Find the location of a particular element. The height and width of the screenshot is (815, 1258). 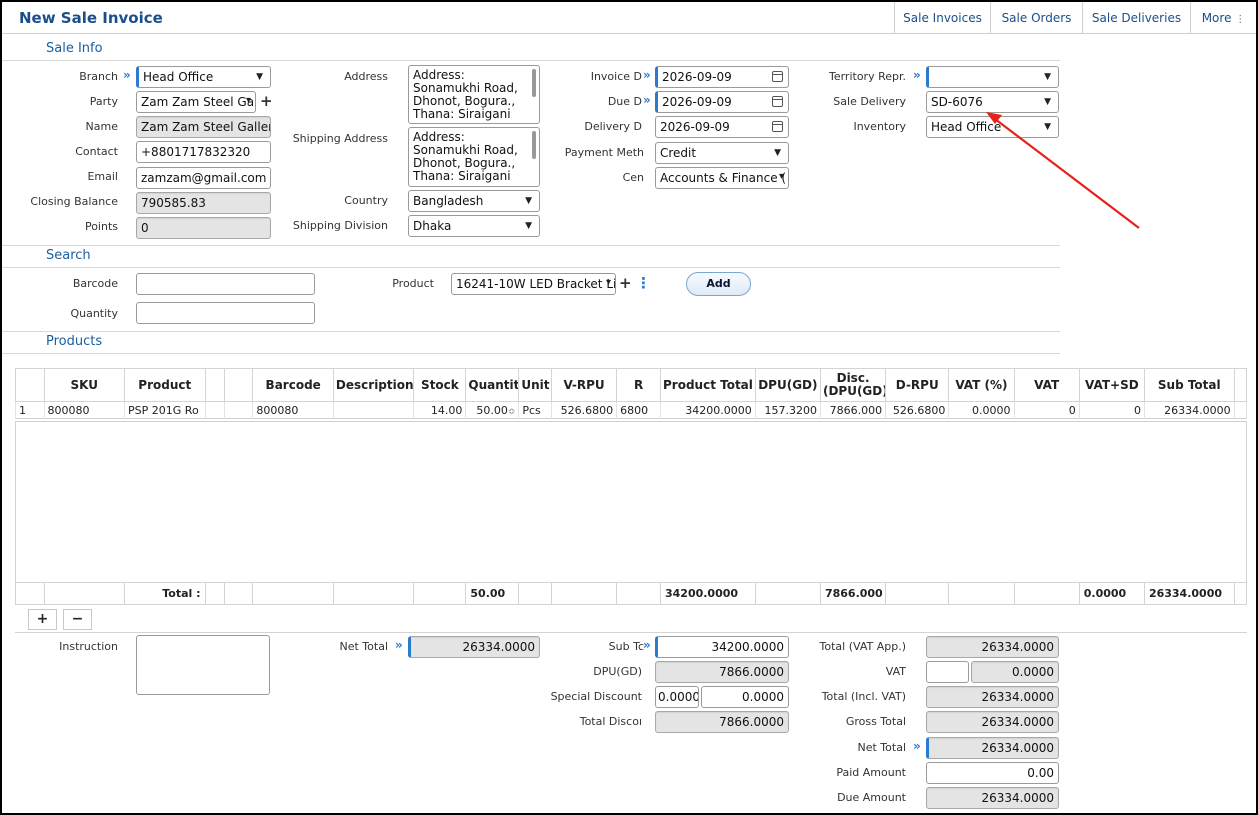

annotation-arrow-icon is located at coordinates (1063, 170).